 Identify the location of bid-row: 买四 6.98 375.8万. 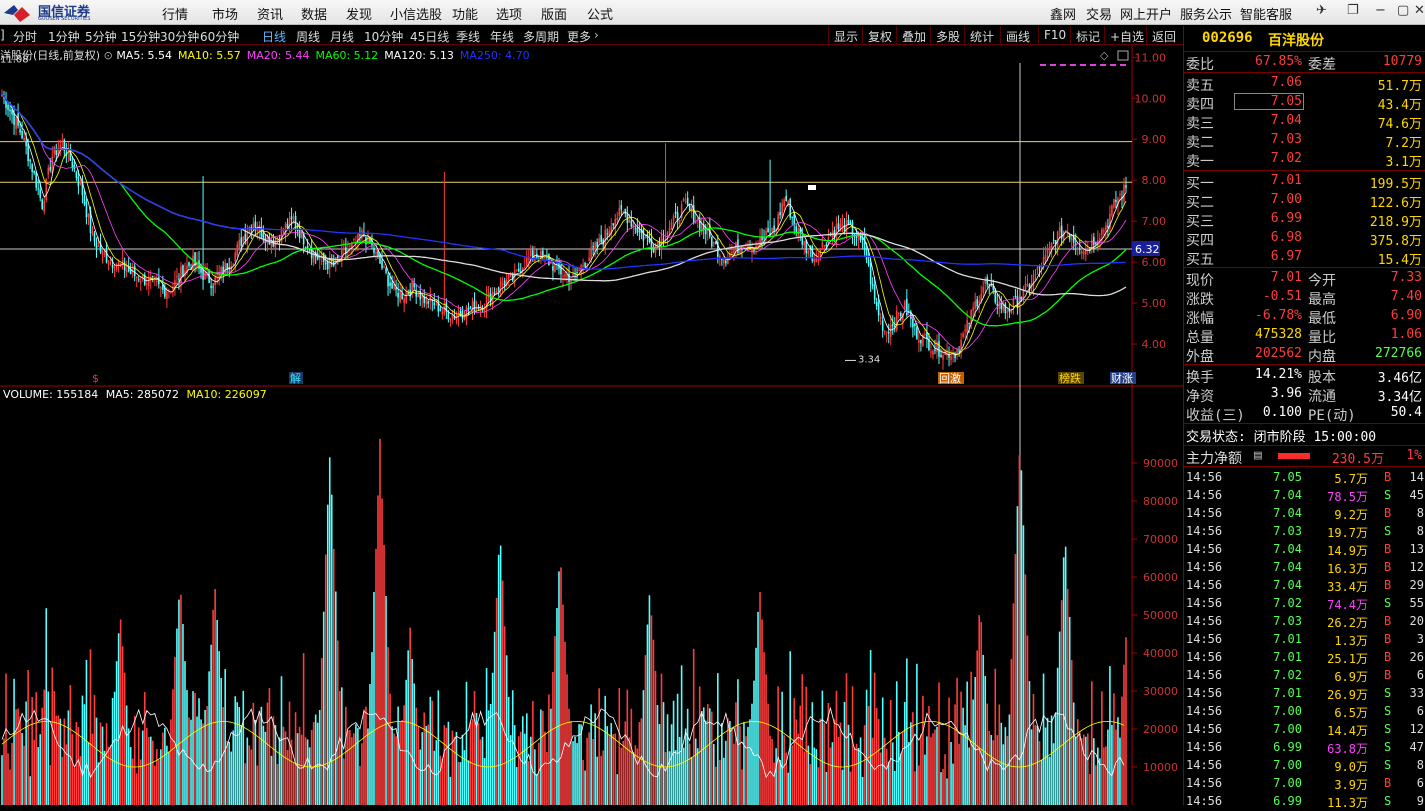
(1304, 239).